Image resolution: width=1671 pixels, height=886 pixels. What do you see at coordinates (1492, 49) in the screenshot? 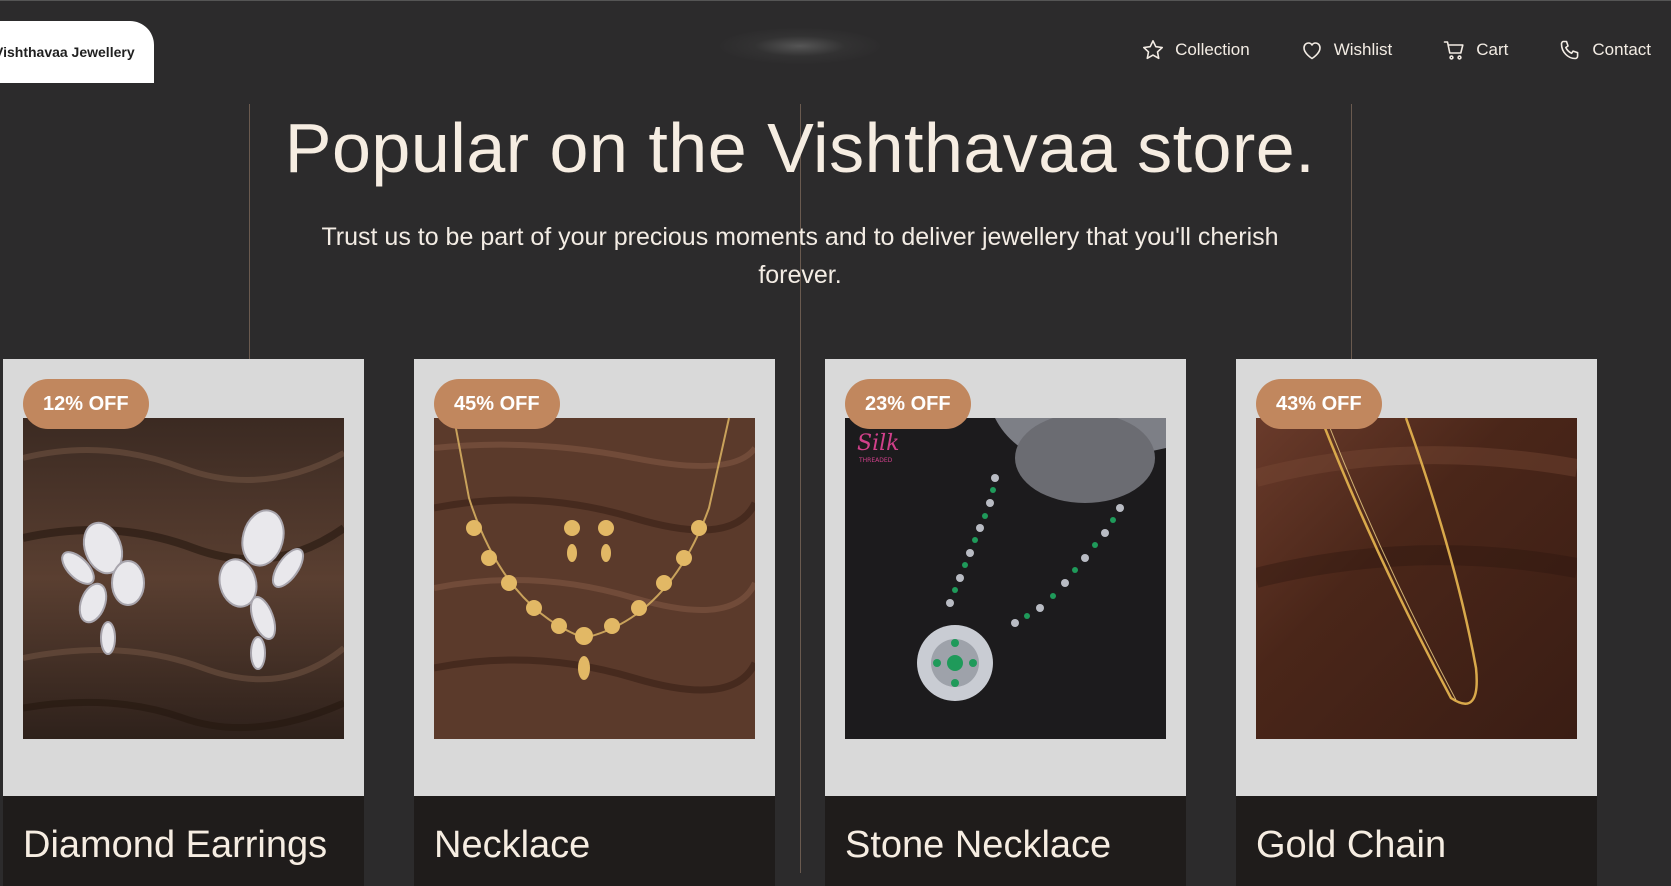
I see `nav-cart-label: Cart` at bounding box center [1492, 49].